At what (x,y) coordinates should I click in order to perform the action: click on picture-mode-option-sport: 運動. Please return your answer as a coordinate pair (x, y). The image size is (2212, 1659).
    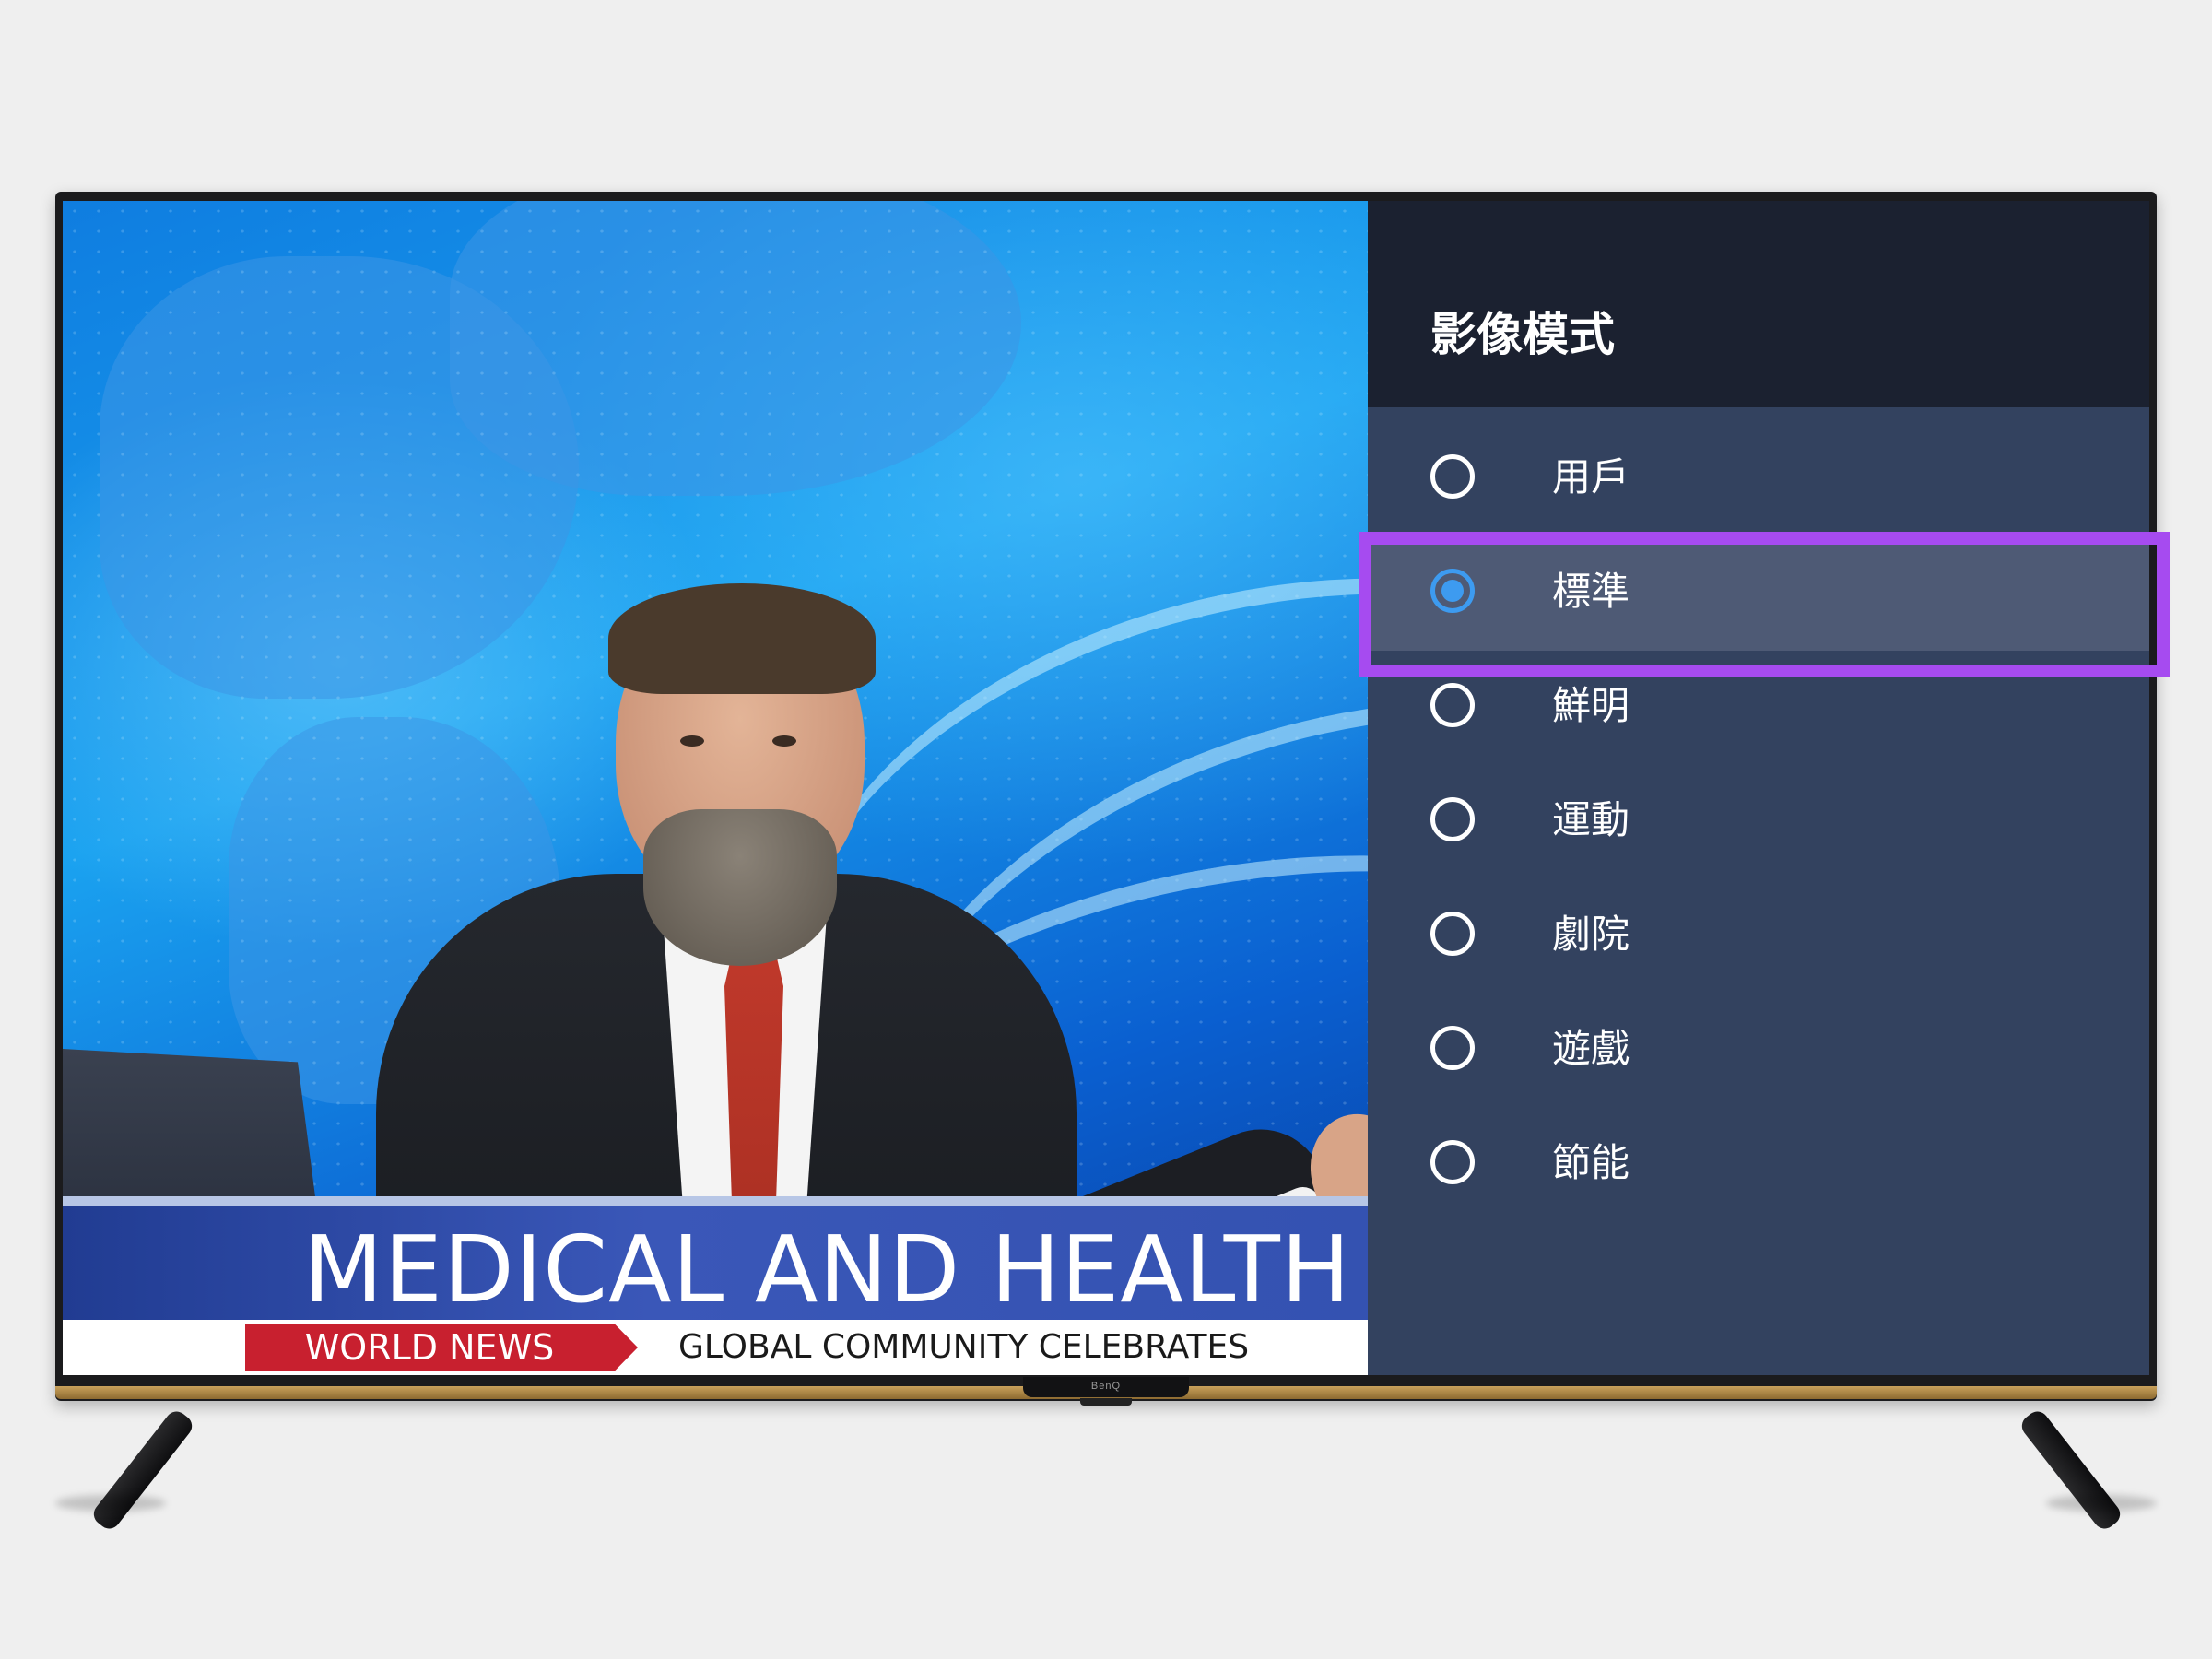
    Looking at the image, I should click on (1758, 822).